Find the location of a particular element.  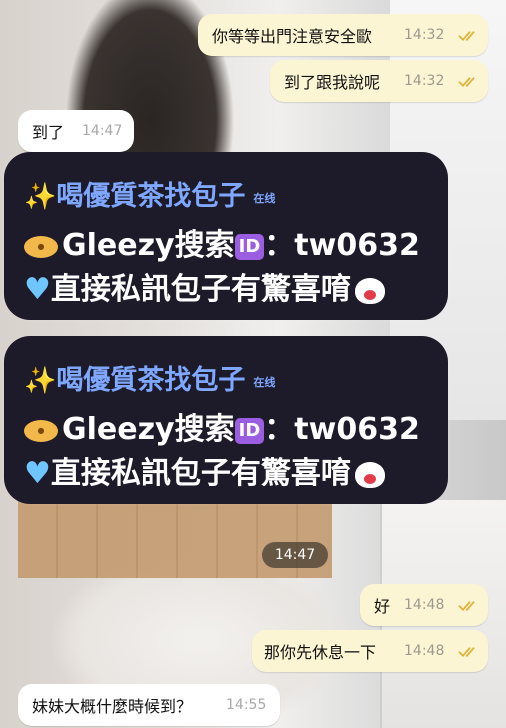

message-text: 那你先休息一下 is located at coordinates (320, 652).